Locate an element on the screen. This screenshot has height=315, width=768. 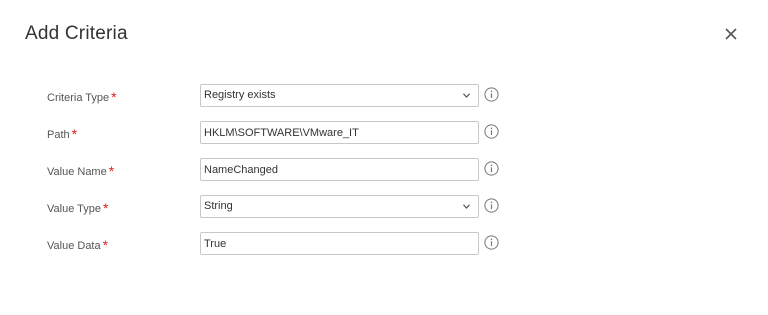
close-icon is located at coordinates (731, 34).